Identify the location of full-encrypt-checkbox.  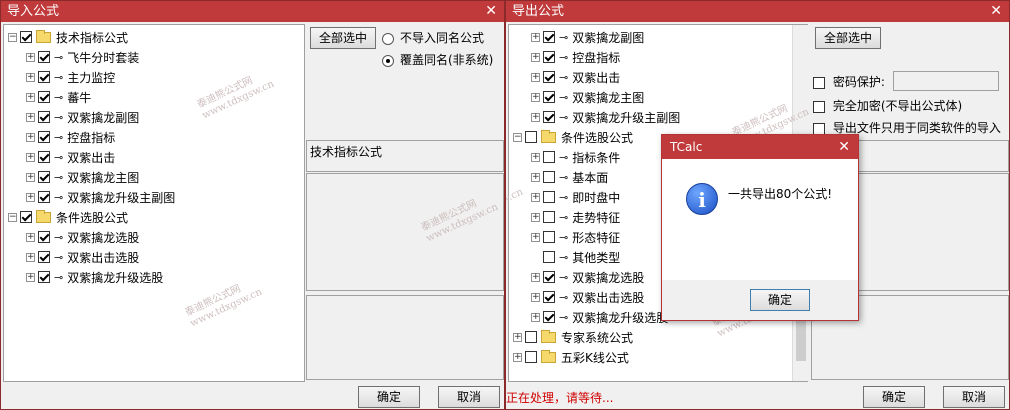
(819, 106).